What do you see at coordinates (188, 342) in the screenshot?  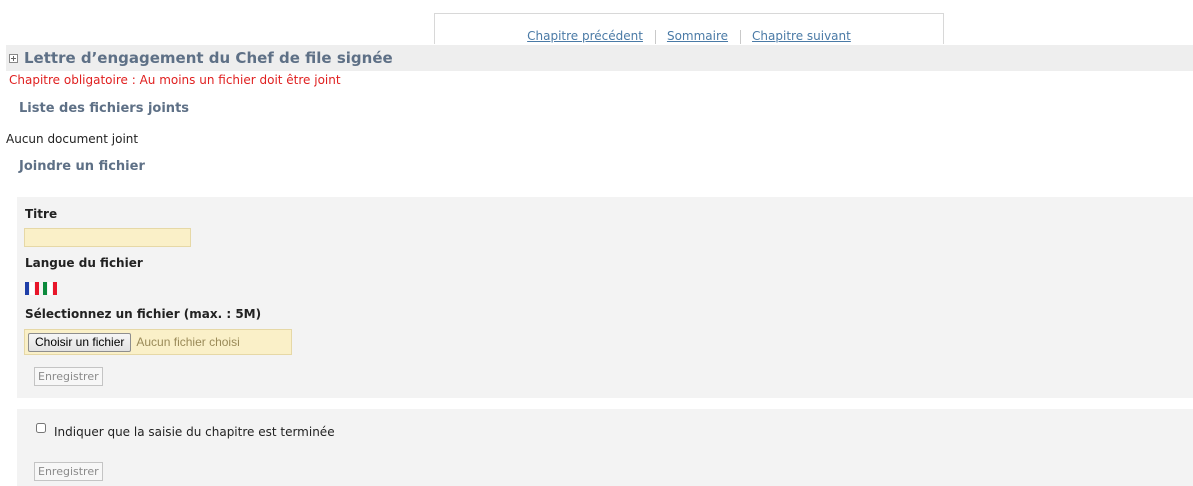 I see `no-file-chosen-text: Aucun fichier choisi` at bounding box center [188, 342].